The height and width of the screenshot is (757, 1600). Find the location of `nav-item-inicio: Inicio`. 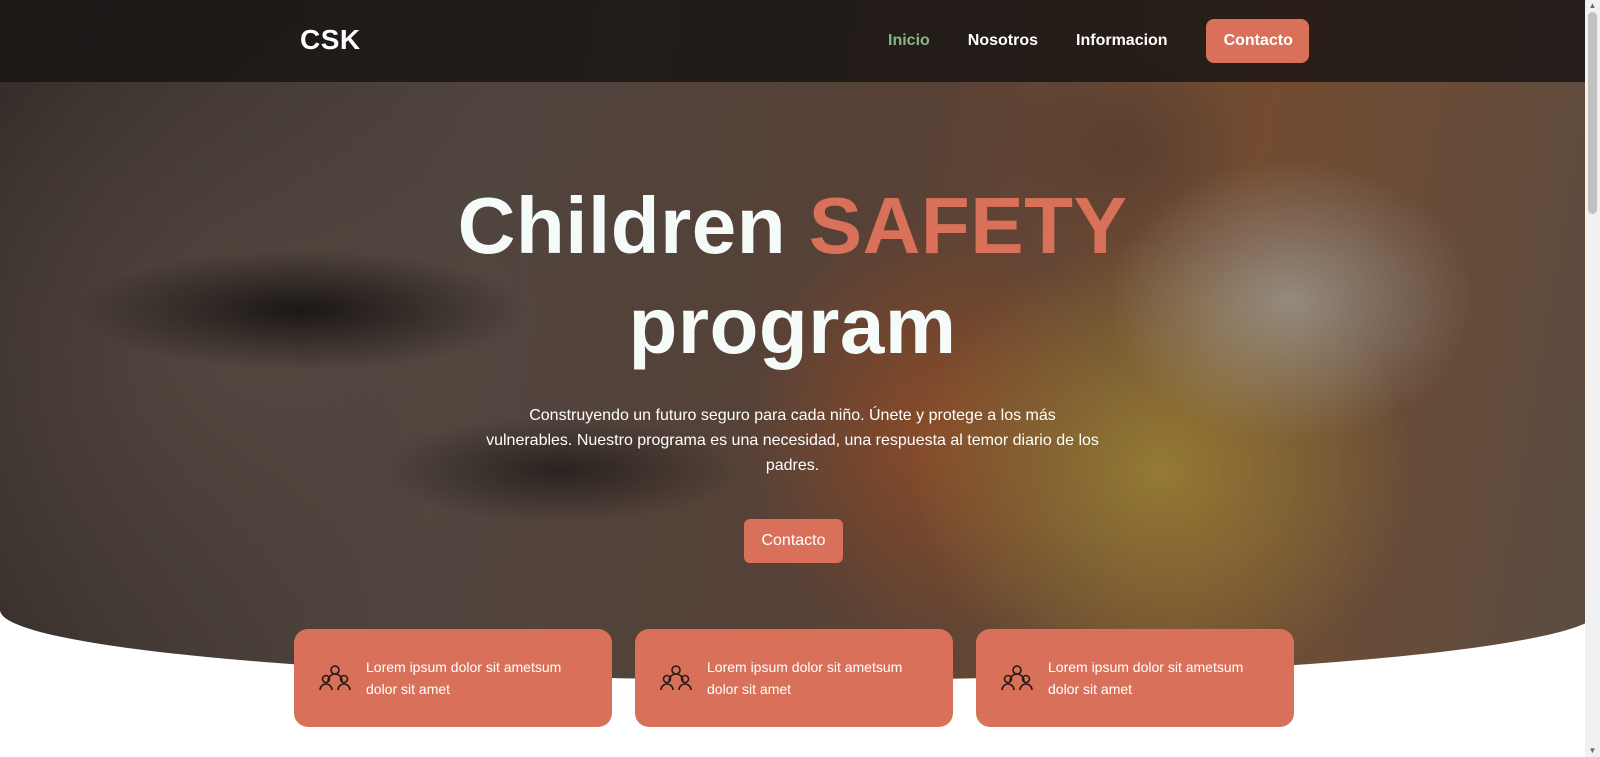

nav-item-inicio: Inicio is located at coordinates (909, 41).